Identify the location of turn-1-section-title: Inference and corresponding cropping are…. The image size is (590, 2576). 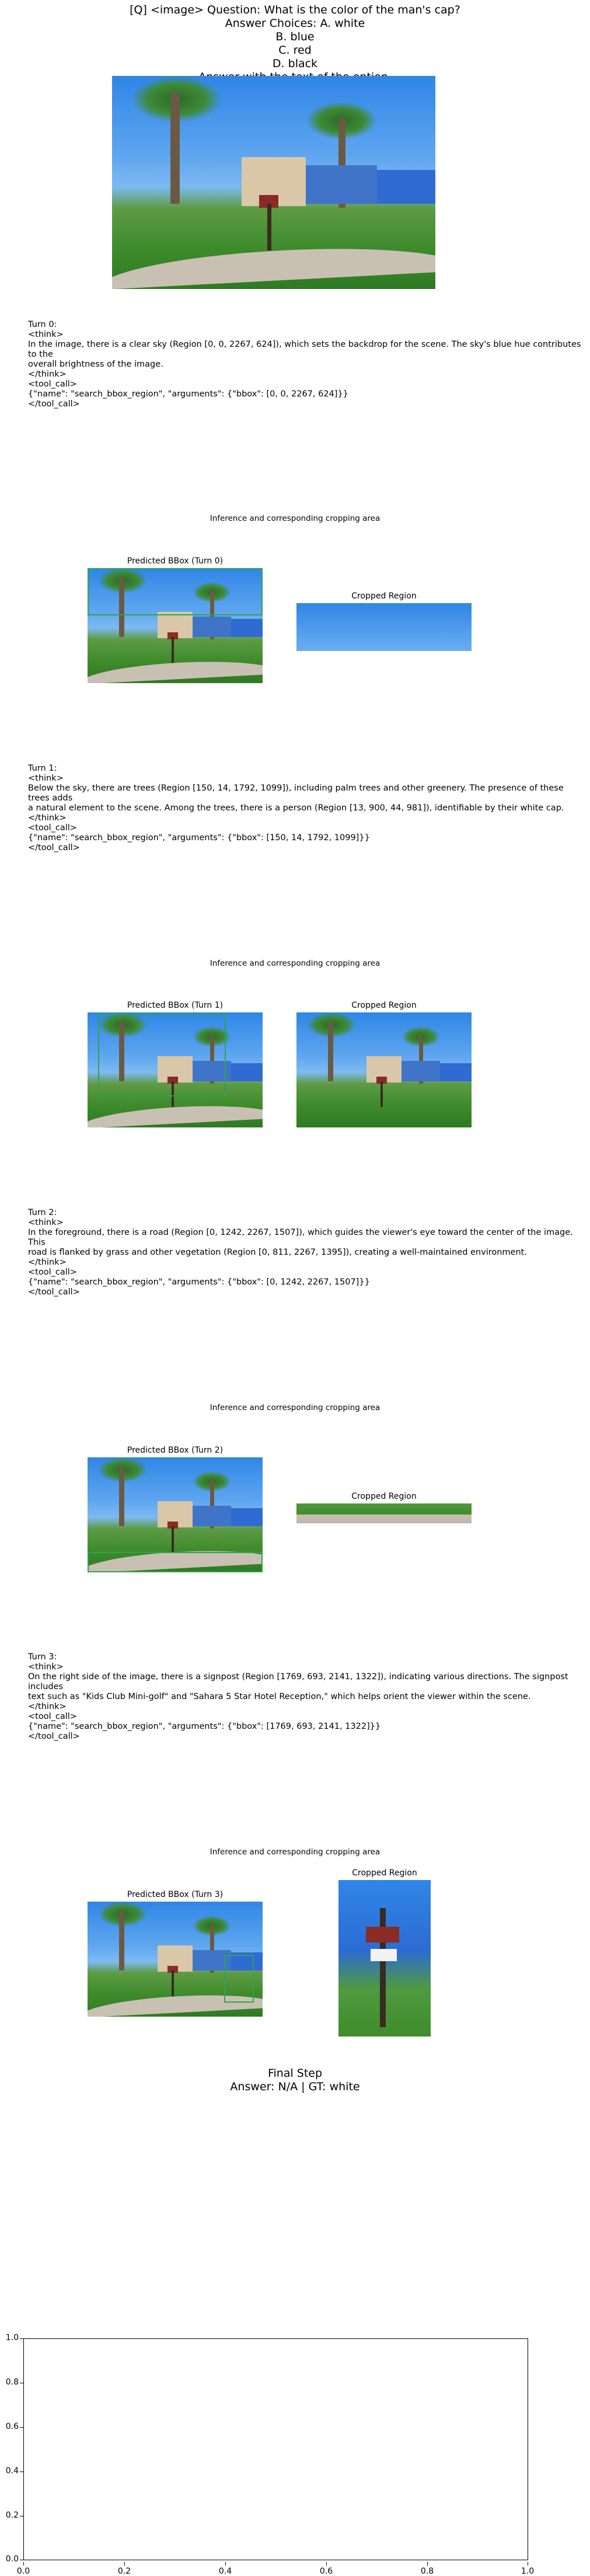
(295, 963).